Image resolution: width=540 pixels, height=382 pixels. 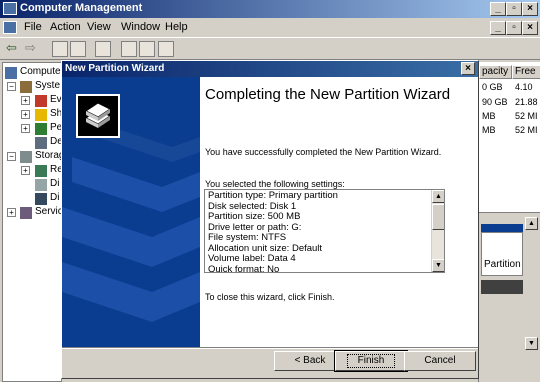 What do you see at coordinates (99, 27) in the screenshot?
I see `menu-view: View` at bounding box center [99, 27].